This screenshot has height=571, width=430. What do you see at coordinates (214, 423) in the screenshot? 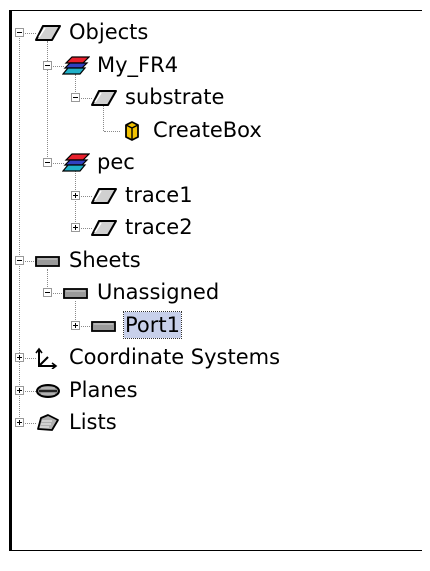
I see `tree-node-lists: Lists` at bounding box center [214, 423].